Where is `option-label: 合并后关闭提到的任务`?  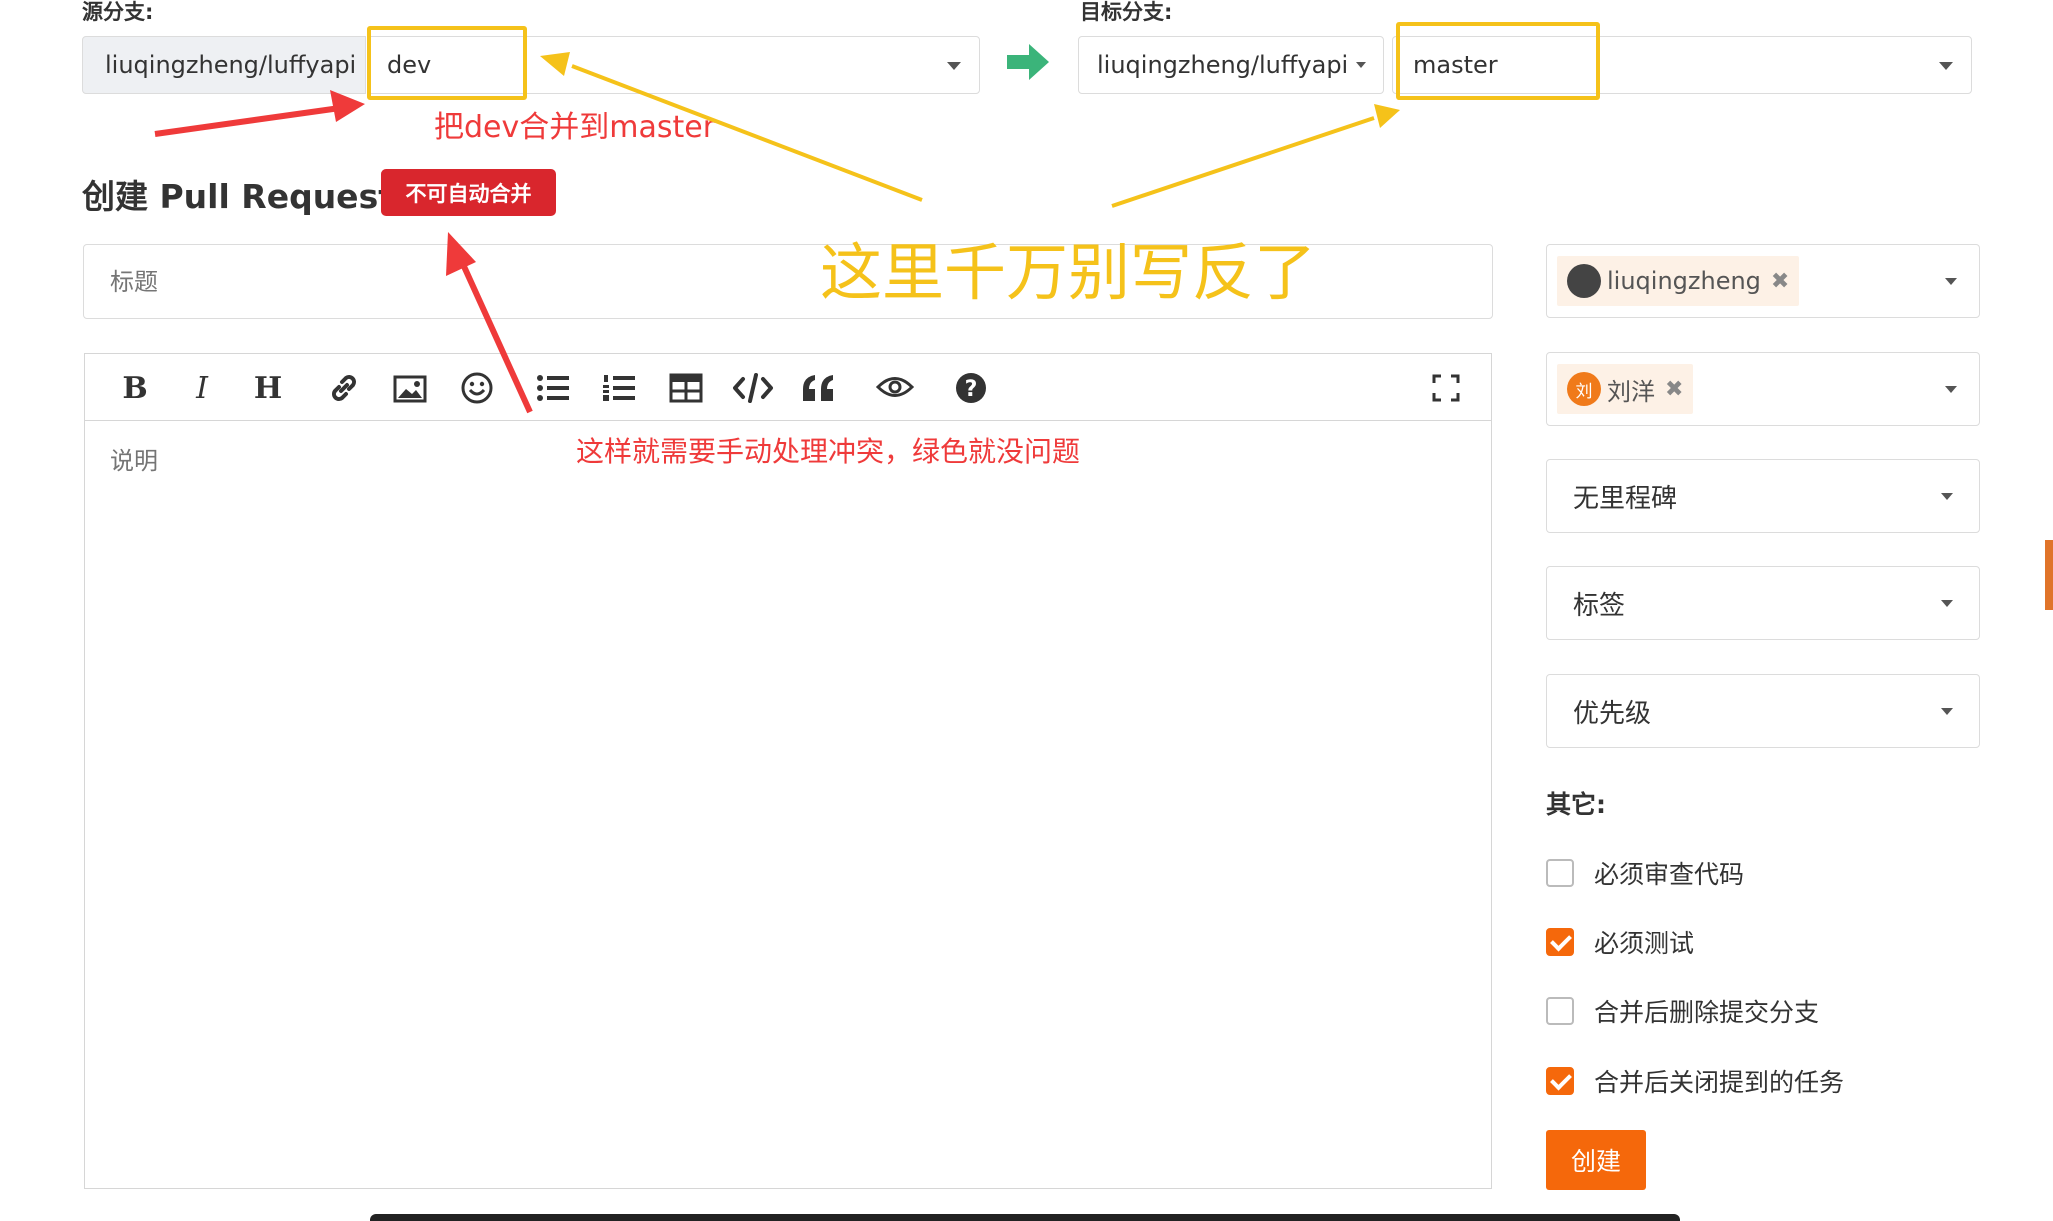
option-label: 合并后关闭提到的任务 is located at coordinates (1719, 1082).